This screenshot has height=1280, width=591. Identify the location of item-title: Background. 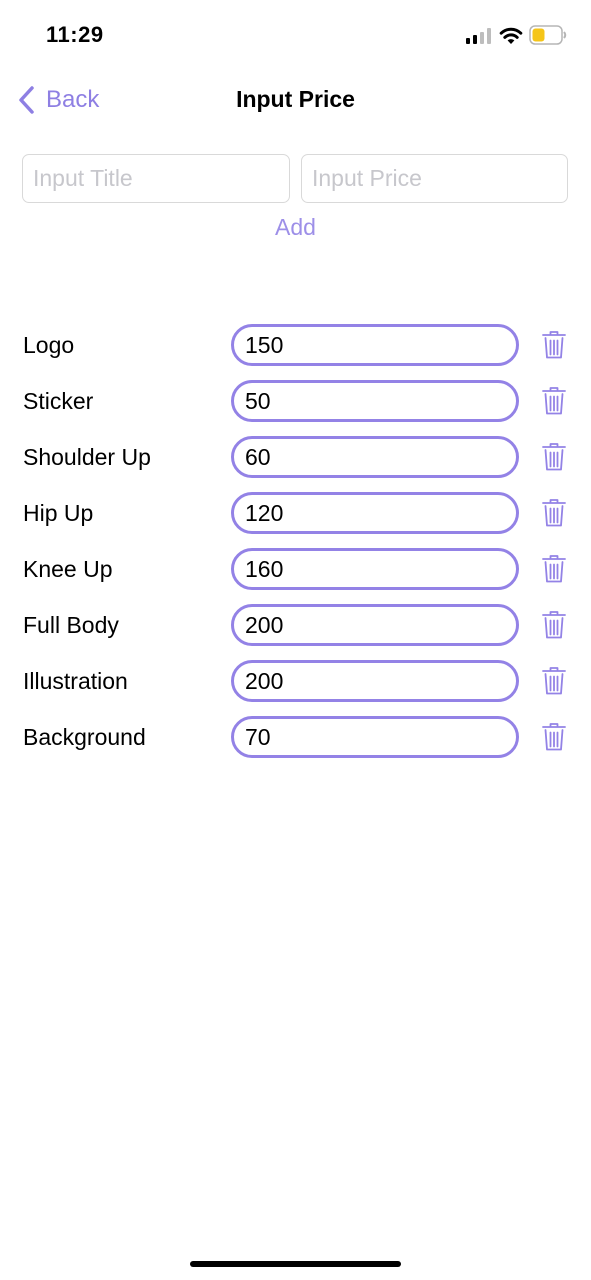
(84, 737).